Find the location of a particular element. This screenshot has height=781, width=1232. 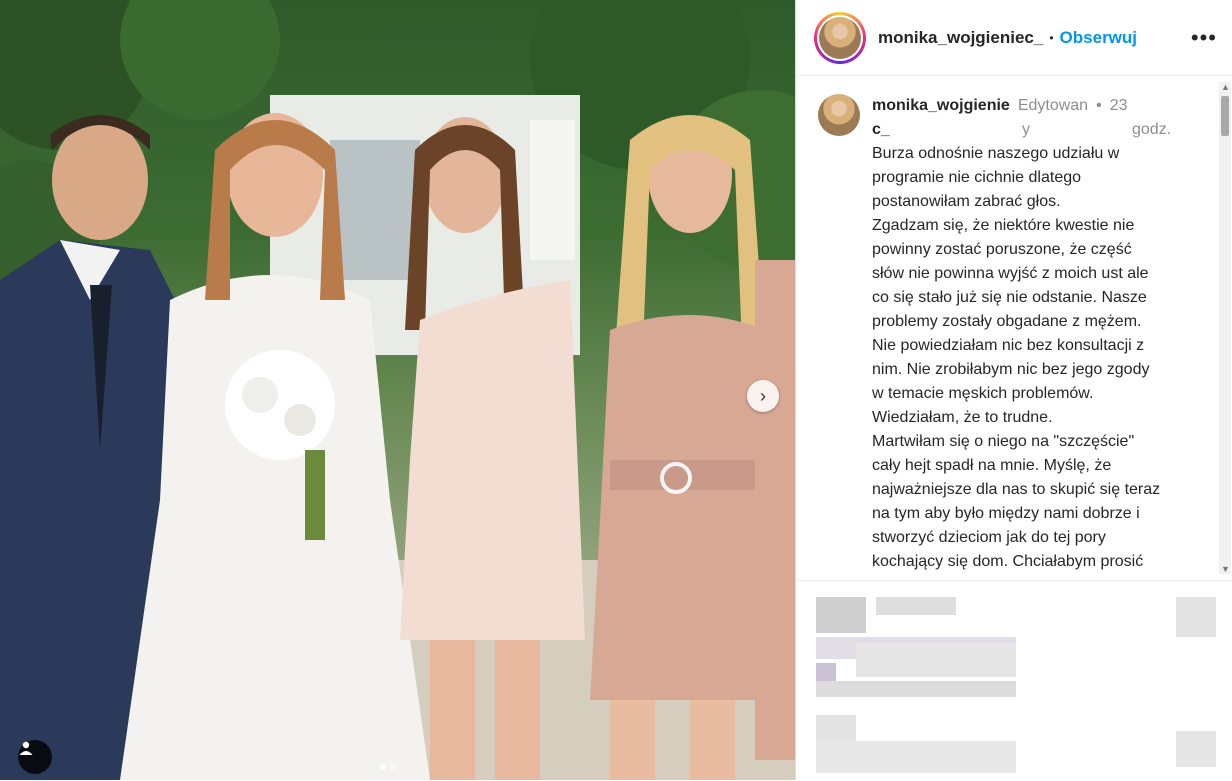

more-options-icon: ••• is located at coordinates (1204, 38).